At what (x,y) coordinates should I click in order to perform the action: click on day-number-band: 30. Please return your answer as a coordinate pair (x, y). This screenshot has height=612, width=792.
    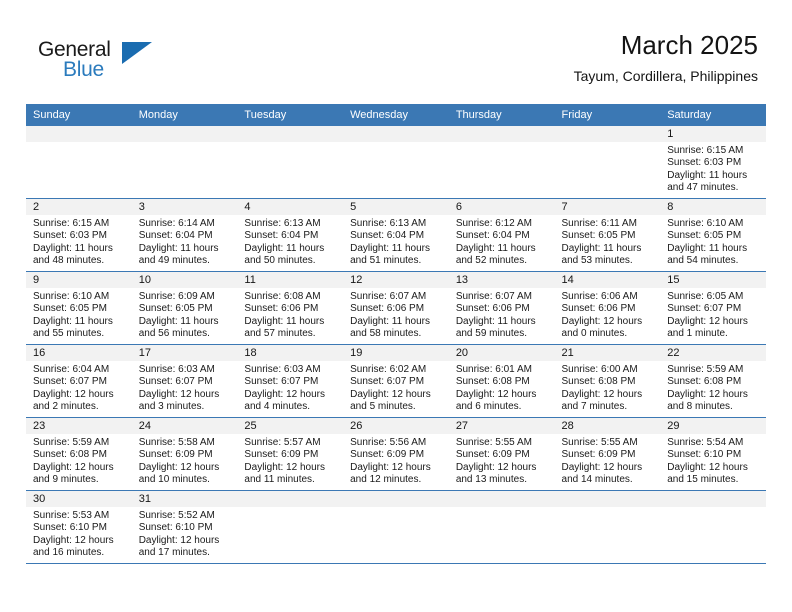
    Looking at the image, I should click on (79, 499).